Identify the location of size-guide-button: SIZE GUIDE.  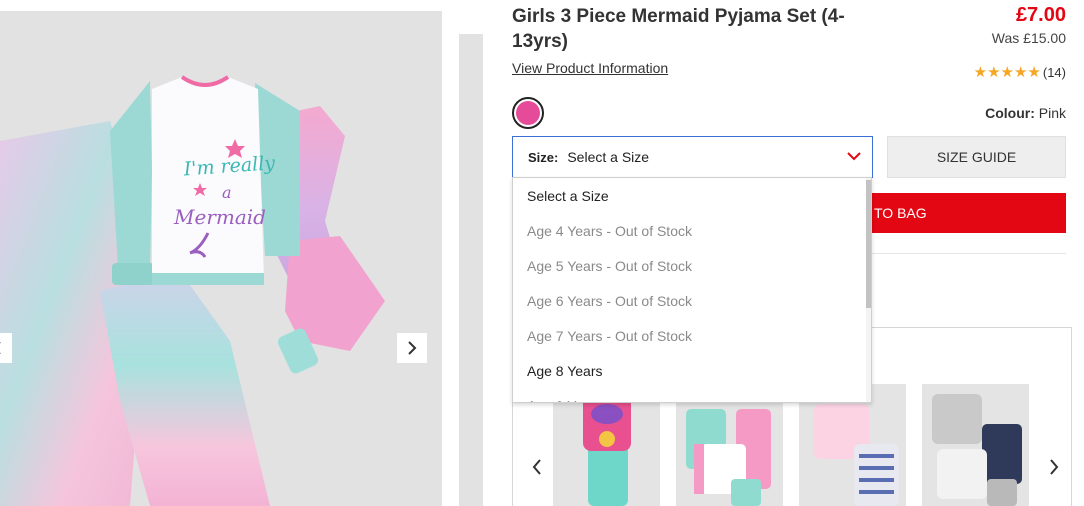
(976, 157).